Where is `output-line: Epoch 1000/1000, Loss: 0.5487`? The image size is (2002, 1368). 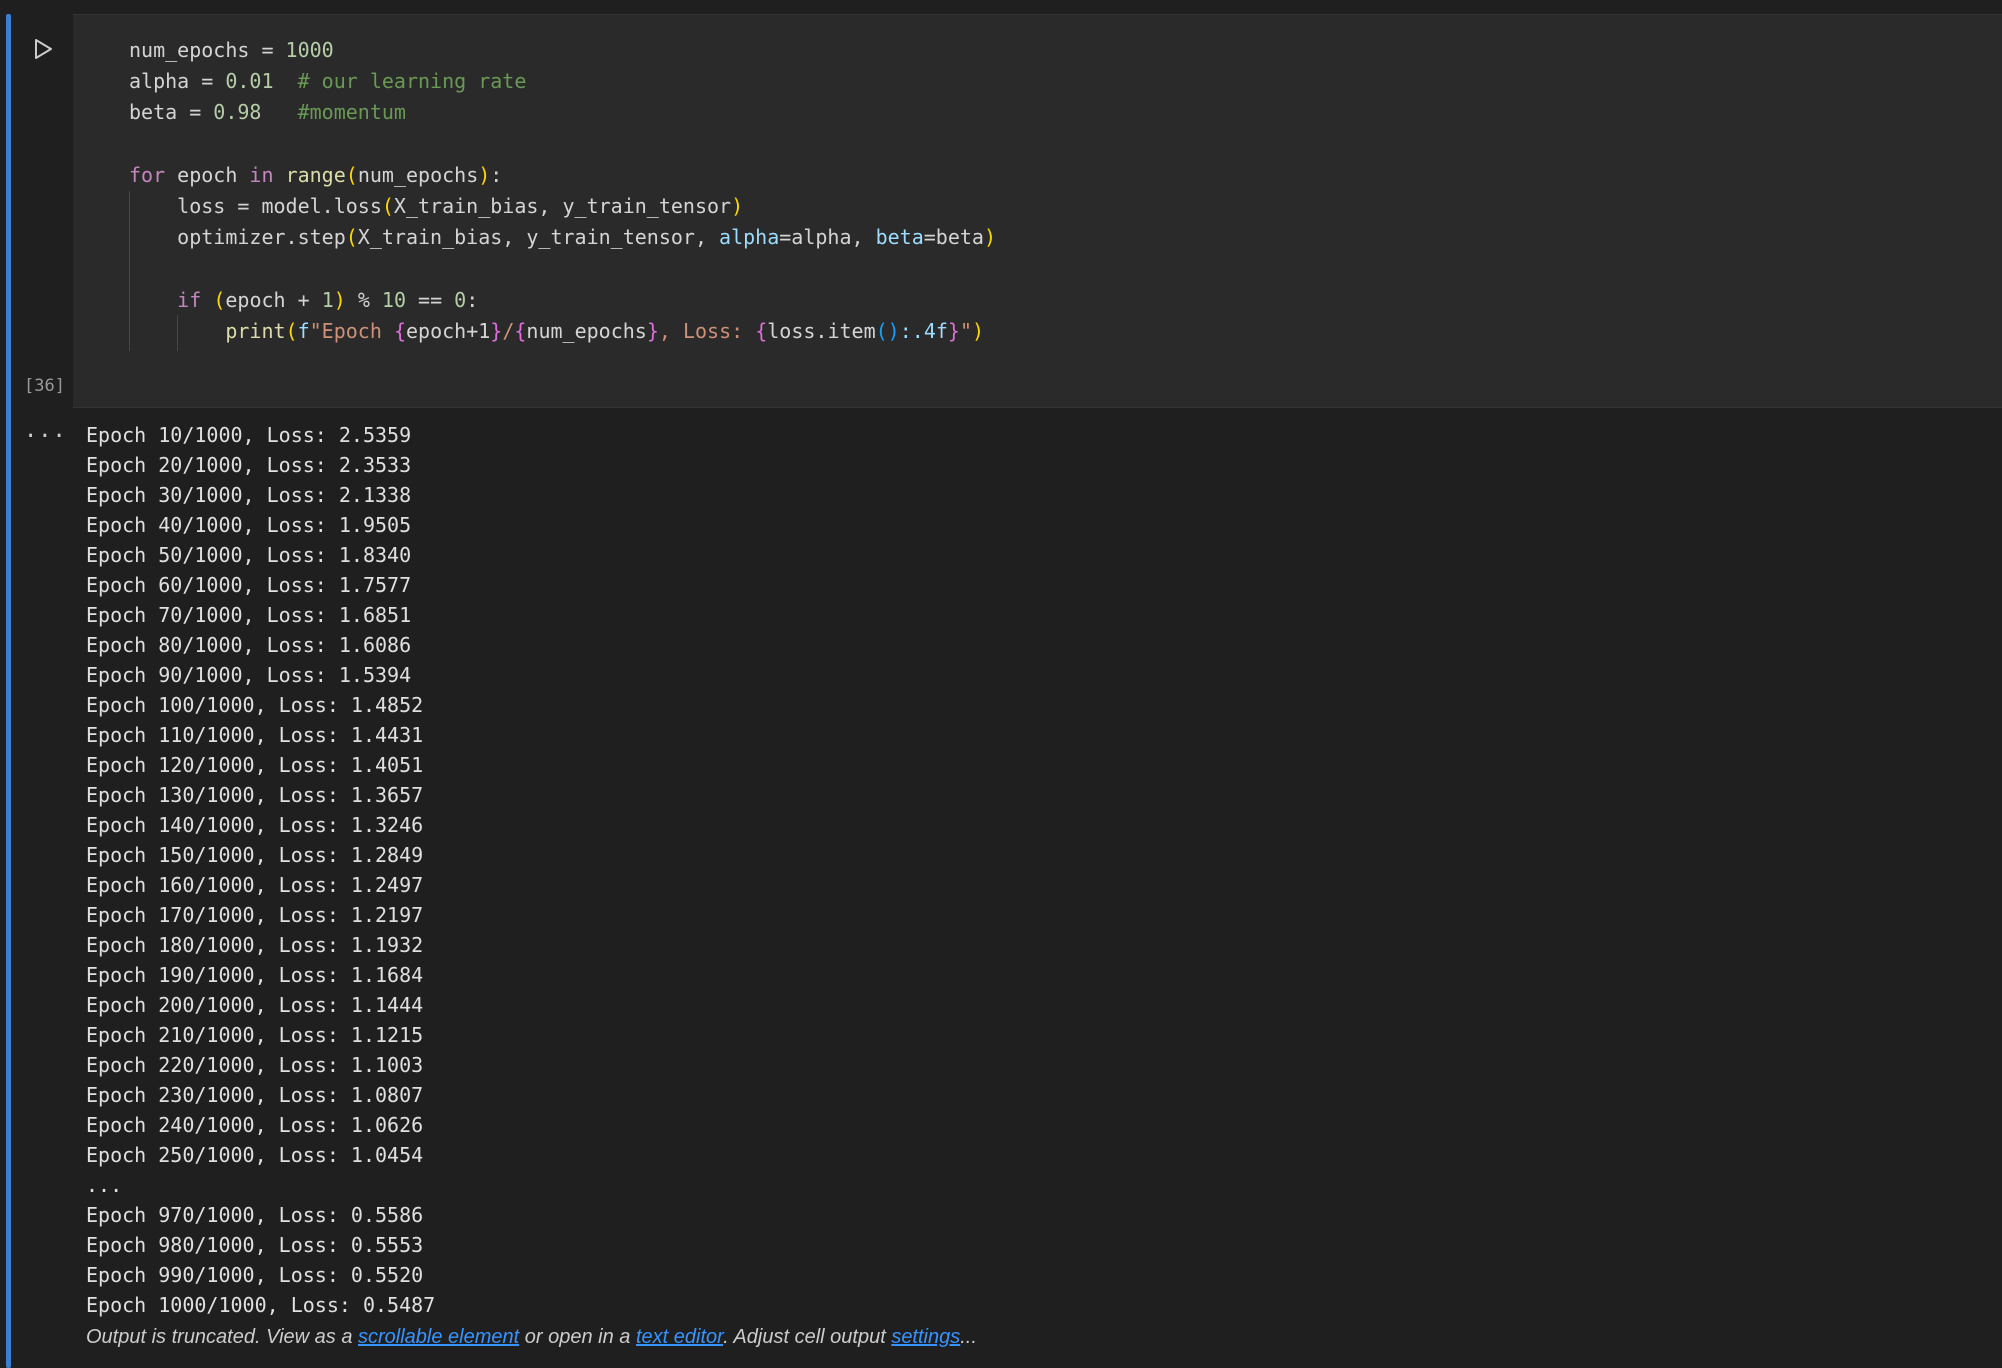
output-line: Epoch 1000/1000, Loss: 0.5487 is located at coordinates (261, 1305).